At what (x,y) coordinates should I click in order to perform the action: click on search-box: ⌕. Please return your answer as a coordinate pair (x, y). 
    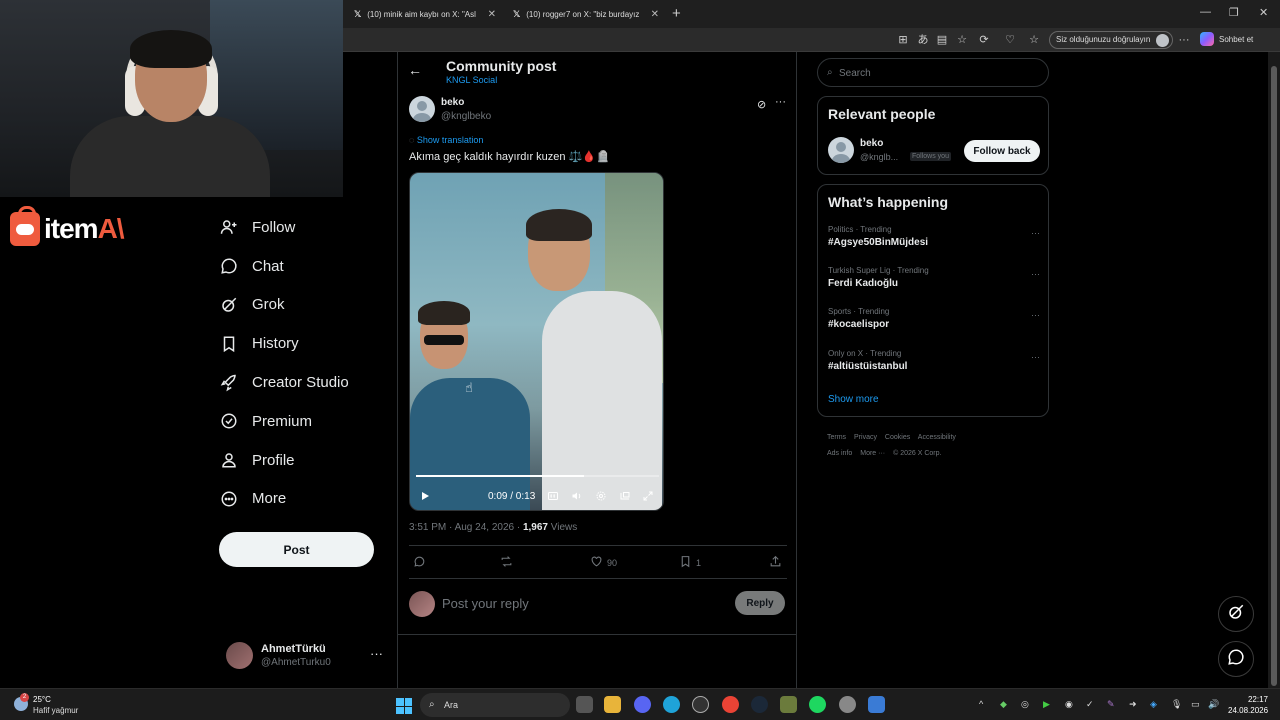
    Looking at the image, I should click on (933, 72).